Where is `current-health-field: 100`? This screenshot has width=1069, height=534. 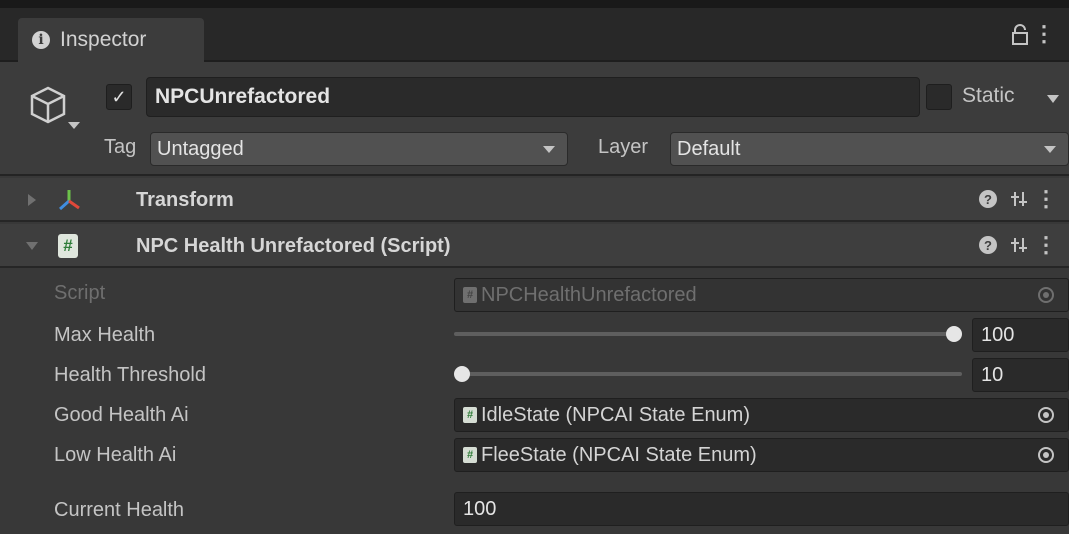
current-health-field: 100 is located at coordinates (761, 509).